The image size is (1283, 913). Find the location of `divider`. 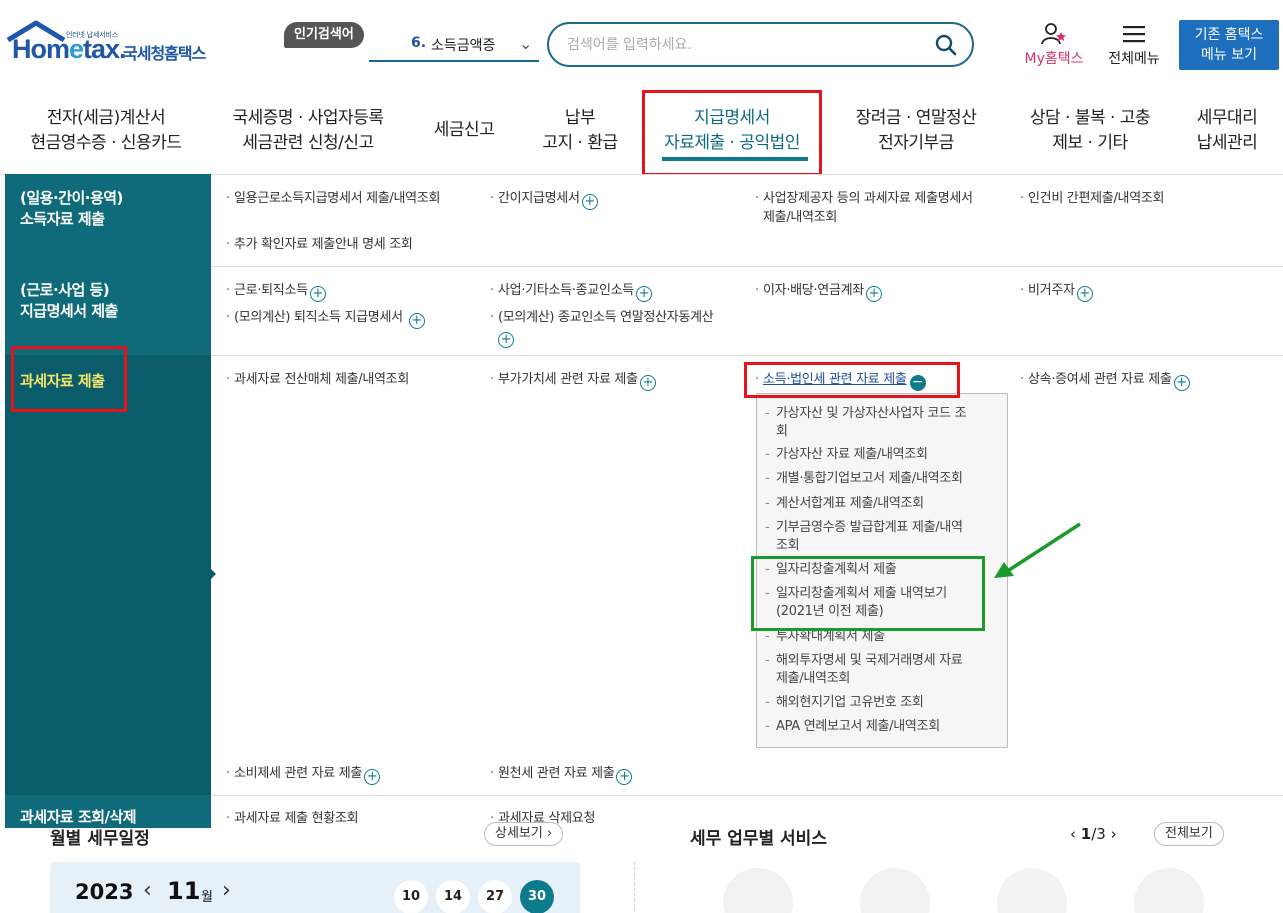

divider is located at coordinates (634, 887).